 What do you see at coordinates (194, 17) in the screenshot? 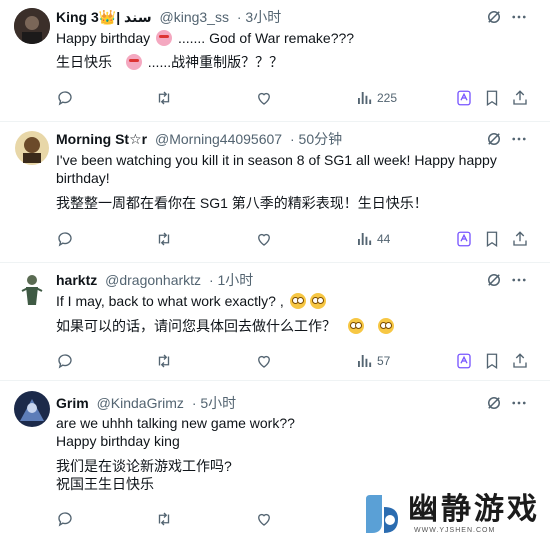
I see `handle: @king3_ss` at bounding box center [194, 17].